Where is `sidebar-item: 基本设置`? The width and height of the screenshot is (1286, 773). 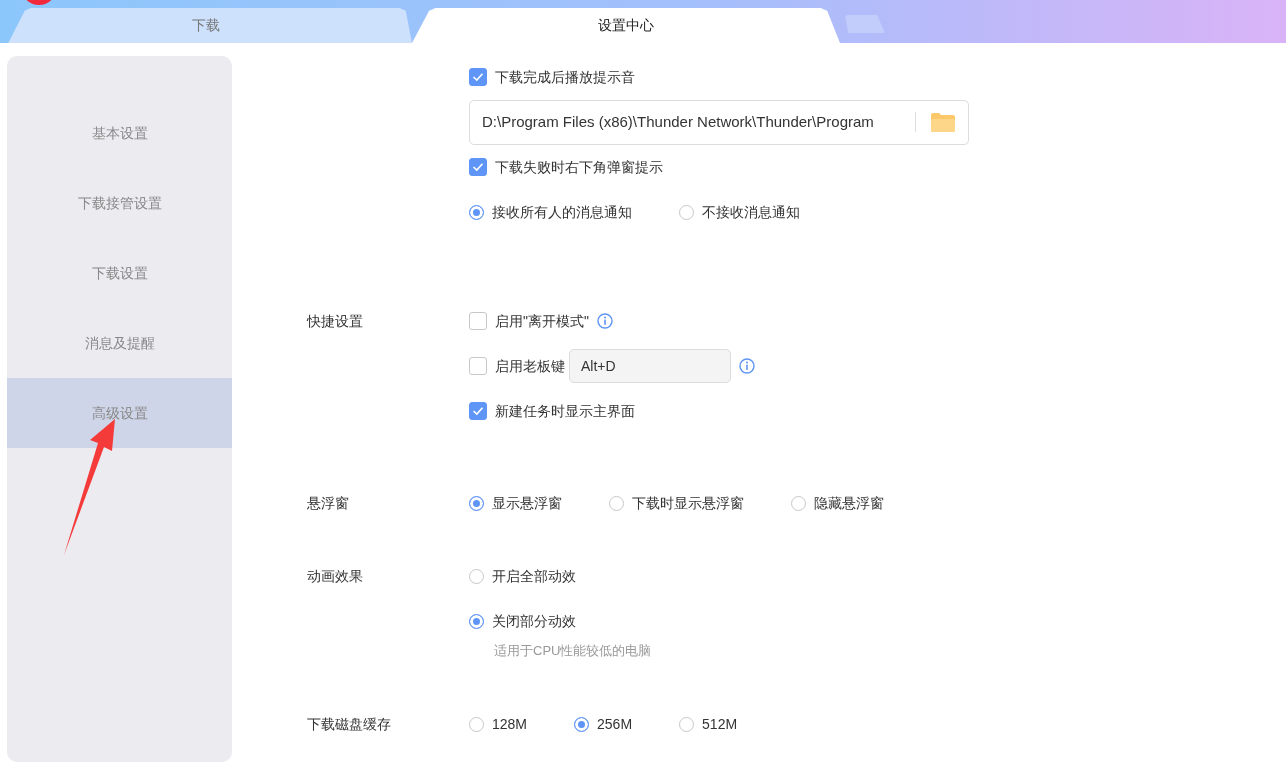 sidebar-item: 基本设置 is located at coordinates (119, 133).